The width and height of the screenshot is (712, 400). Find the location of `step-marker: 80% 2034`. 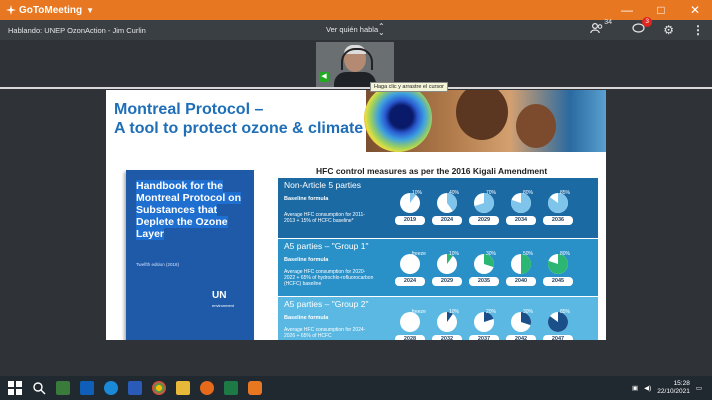

step-marker: 80% 2034 is located at coordinates (521, 207).